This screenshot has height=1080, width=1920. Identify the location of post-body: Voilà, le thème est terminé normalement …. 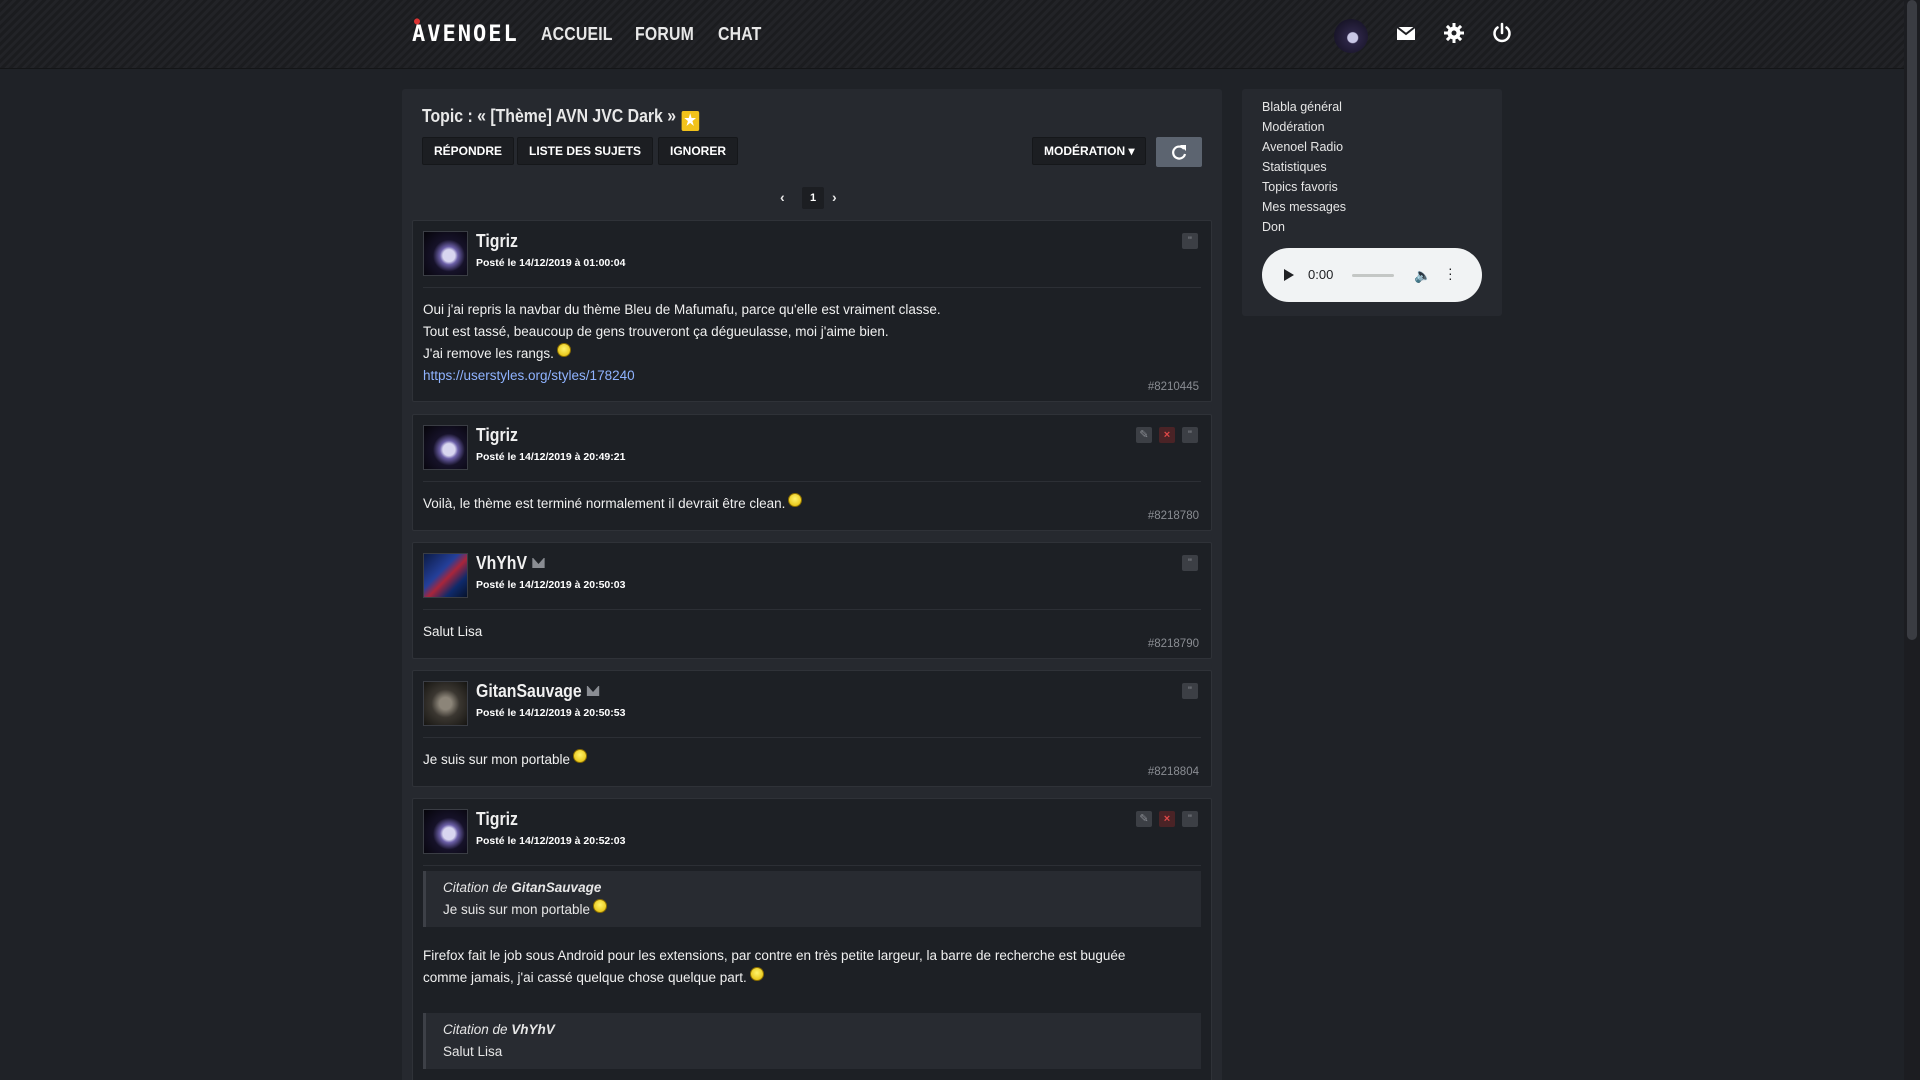
(812, 504).